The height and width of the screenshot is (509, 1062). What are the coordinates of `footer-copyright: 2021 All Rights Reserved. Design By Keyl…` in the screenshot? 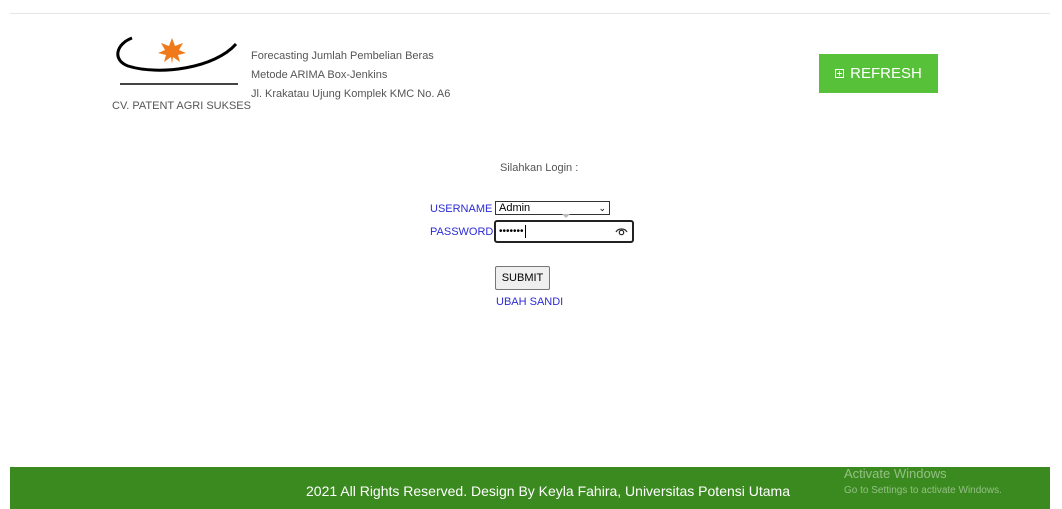 It's located at (548, 491).